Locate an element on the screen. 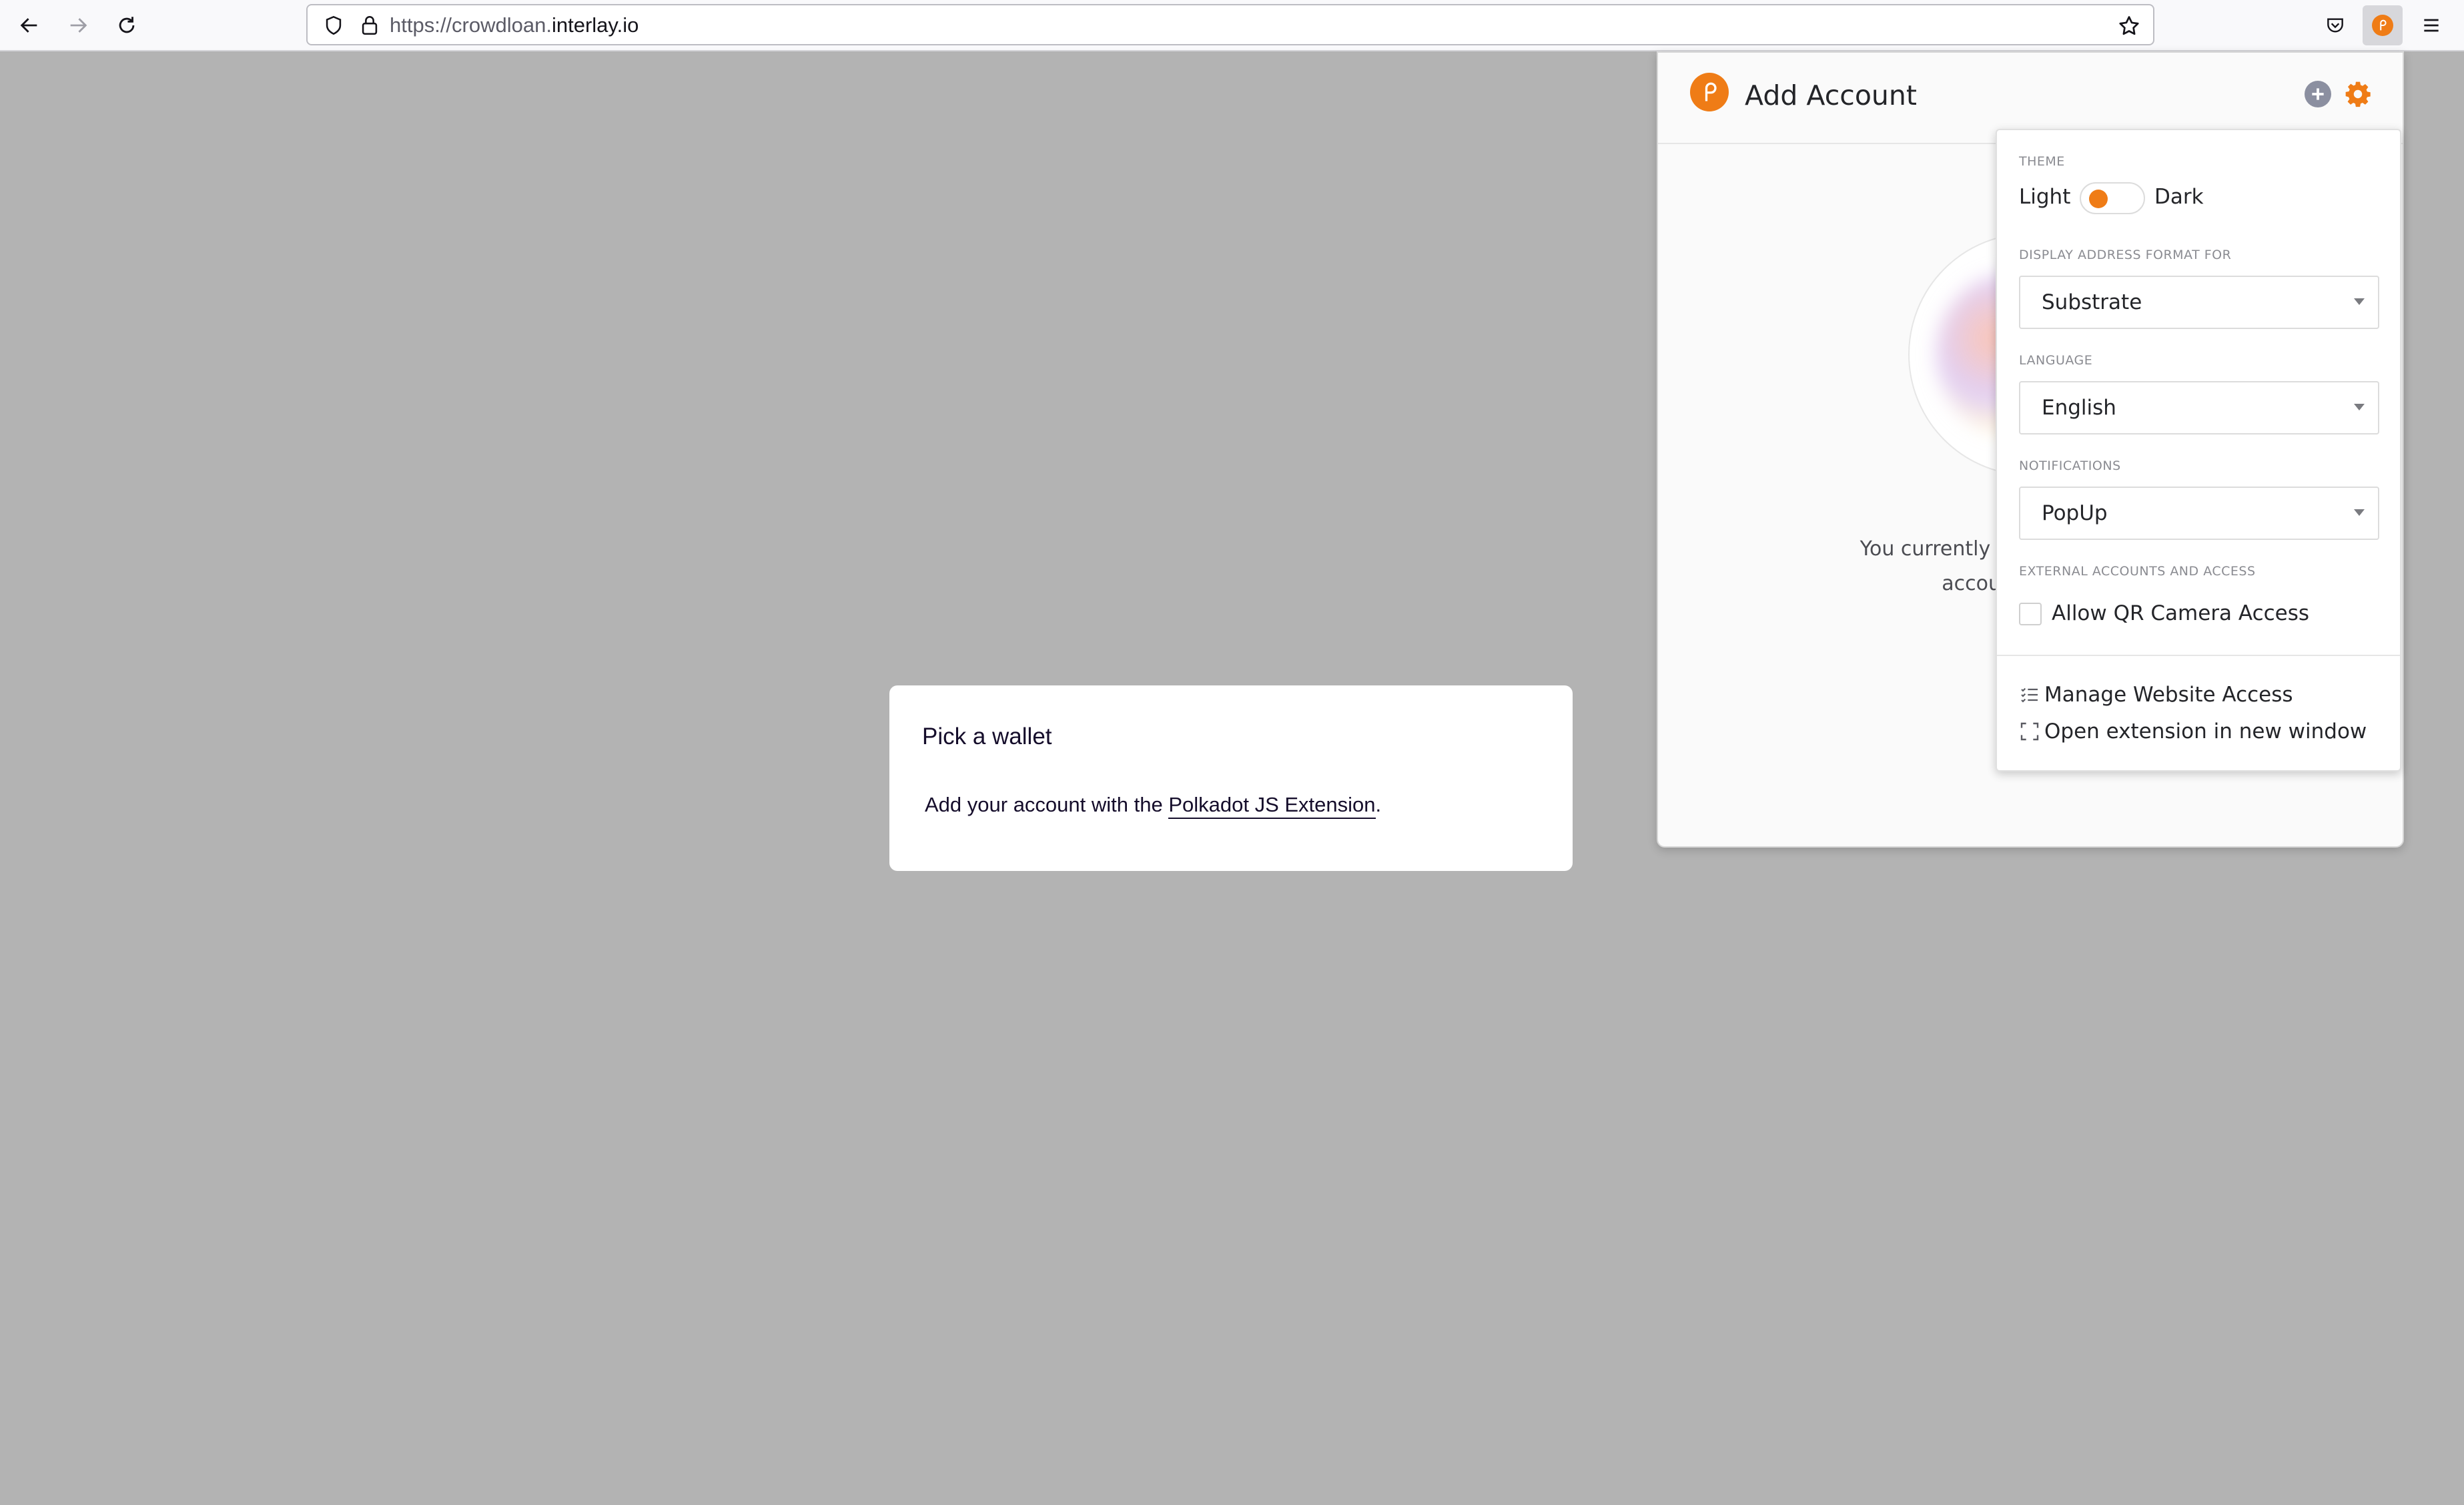 The image size is (2464, 1505). pocket-icon is located at coordinates (2335, 25).